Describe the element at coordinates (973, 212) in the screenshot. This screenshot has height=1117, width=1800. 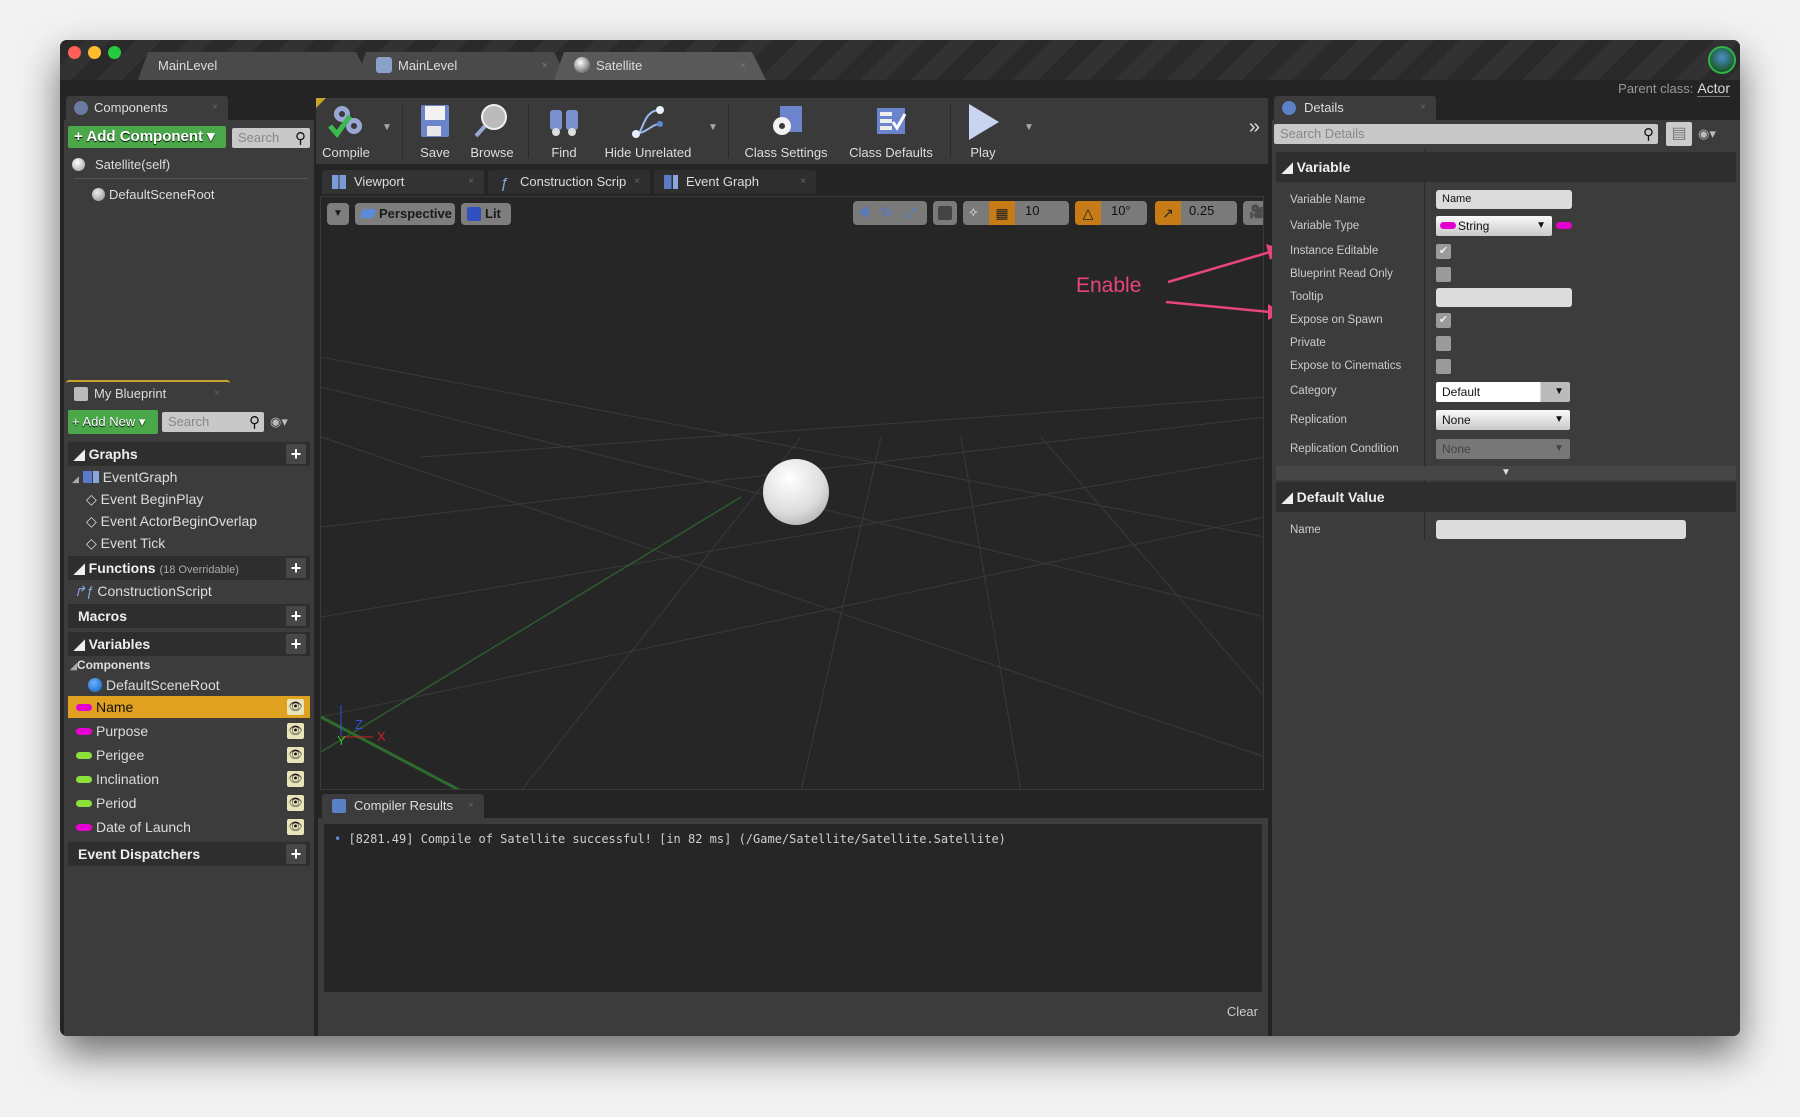
I see `surface-snap-icon: ⟡` at that location.